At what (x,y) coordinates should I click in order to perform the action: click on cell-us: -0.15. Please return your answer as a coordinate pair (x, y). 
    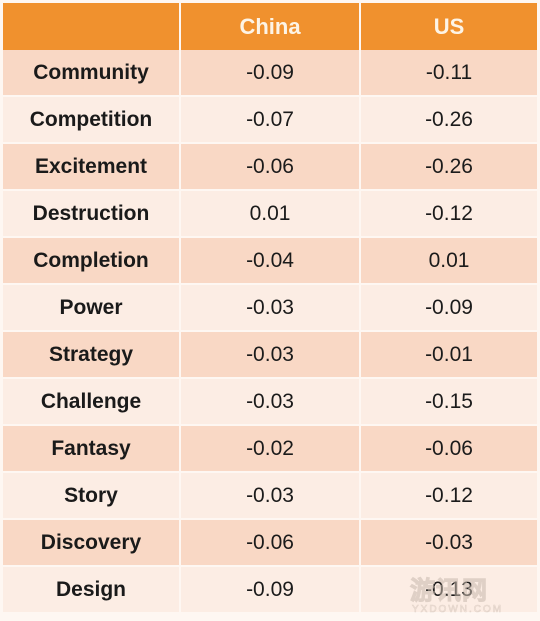
    Looking at the image, I should click on (449, 402).